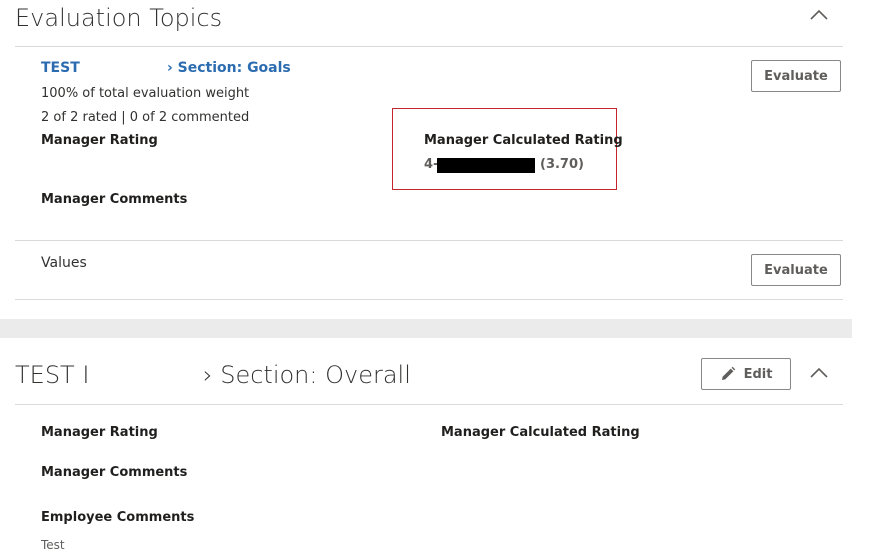  I want to click on goals-evaluate-button: Evaluate, so click(796, 76).